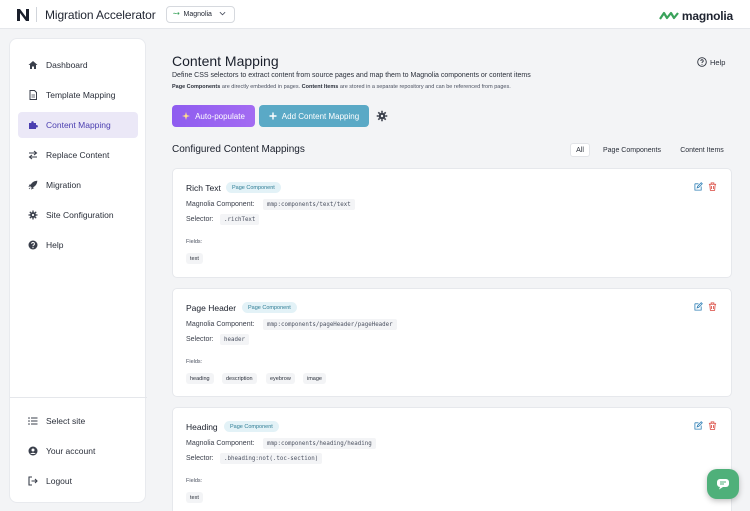 The height and width of the screenshot is (511, 750). I want to click on sidebar-item-dashboard: Dashboard, so click(78, 65).